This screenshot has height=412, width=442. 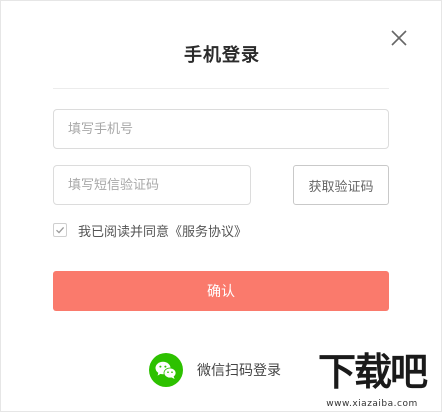 I want to click on checkmark-icon, so click(x=60, y=230).